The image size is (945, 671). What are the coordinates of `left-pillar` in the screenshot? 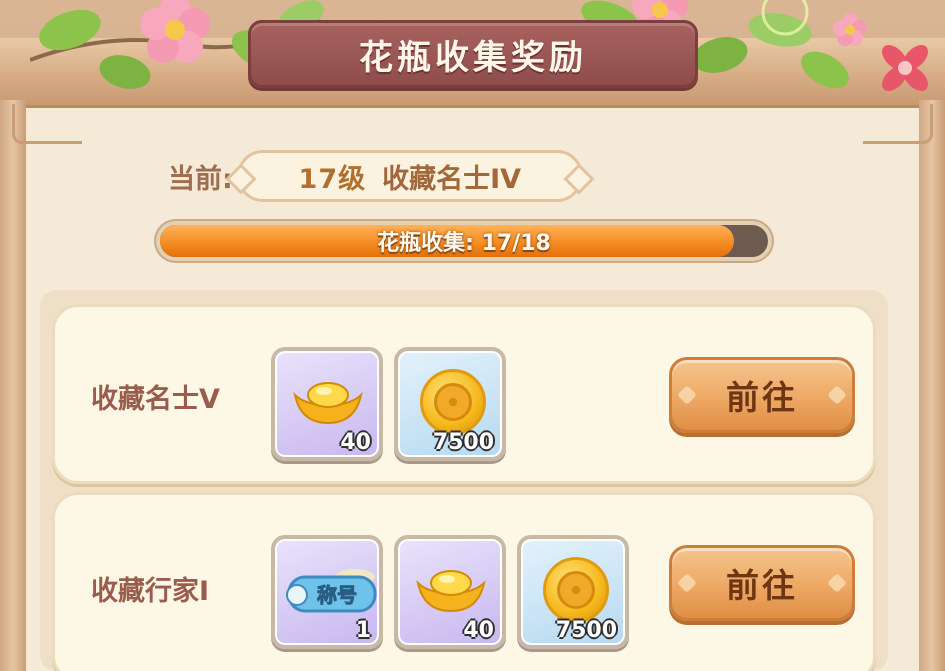 It's located at (13, 385).